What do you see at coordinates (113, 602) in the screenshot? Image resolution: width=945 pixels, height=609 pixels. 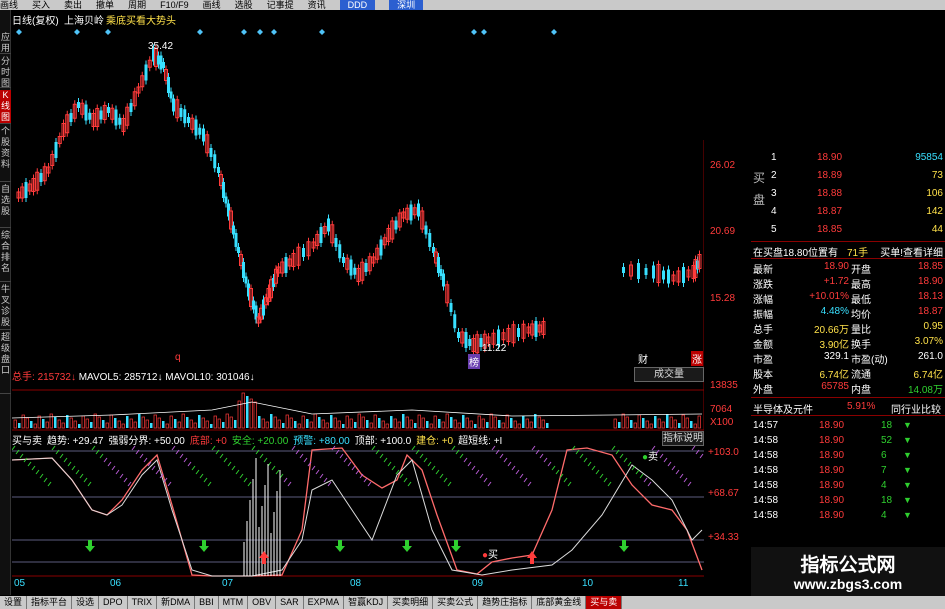 I see `bottom-tab-3: DPO` at bounding box center [113, 602].